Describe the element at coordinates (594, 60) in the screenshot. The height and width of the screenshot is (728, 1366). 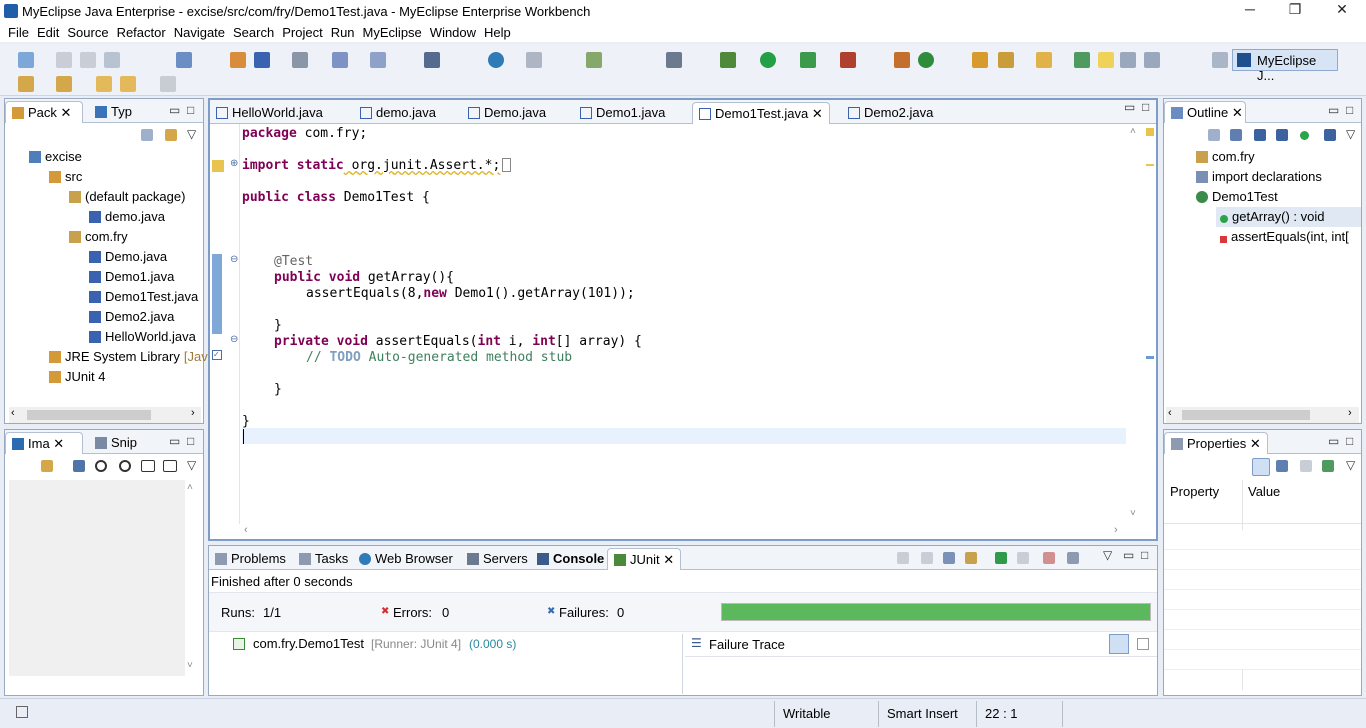
I see `image-icon` at that location.